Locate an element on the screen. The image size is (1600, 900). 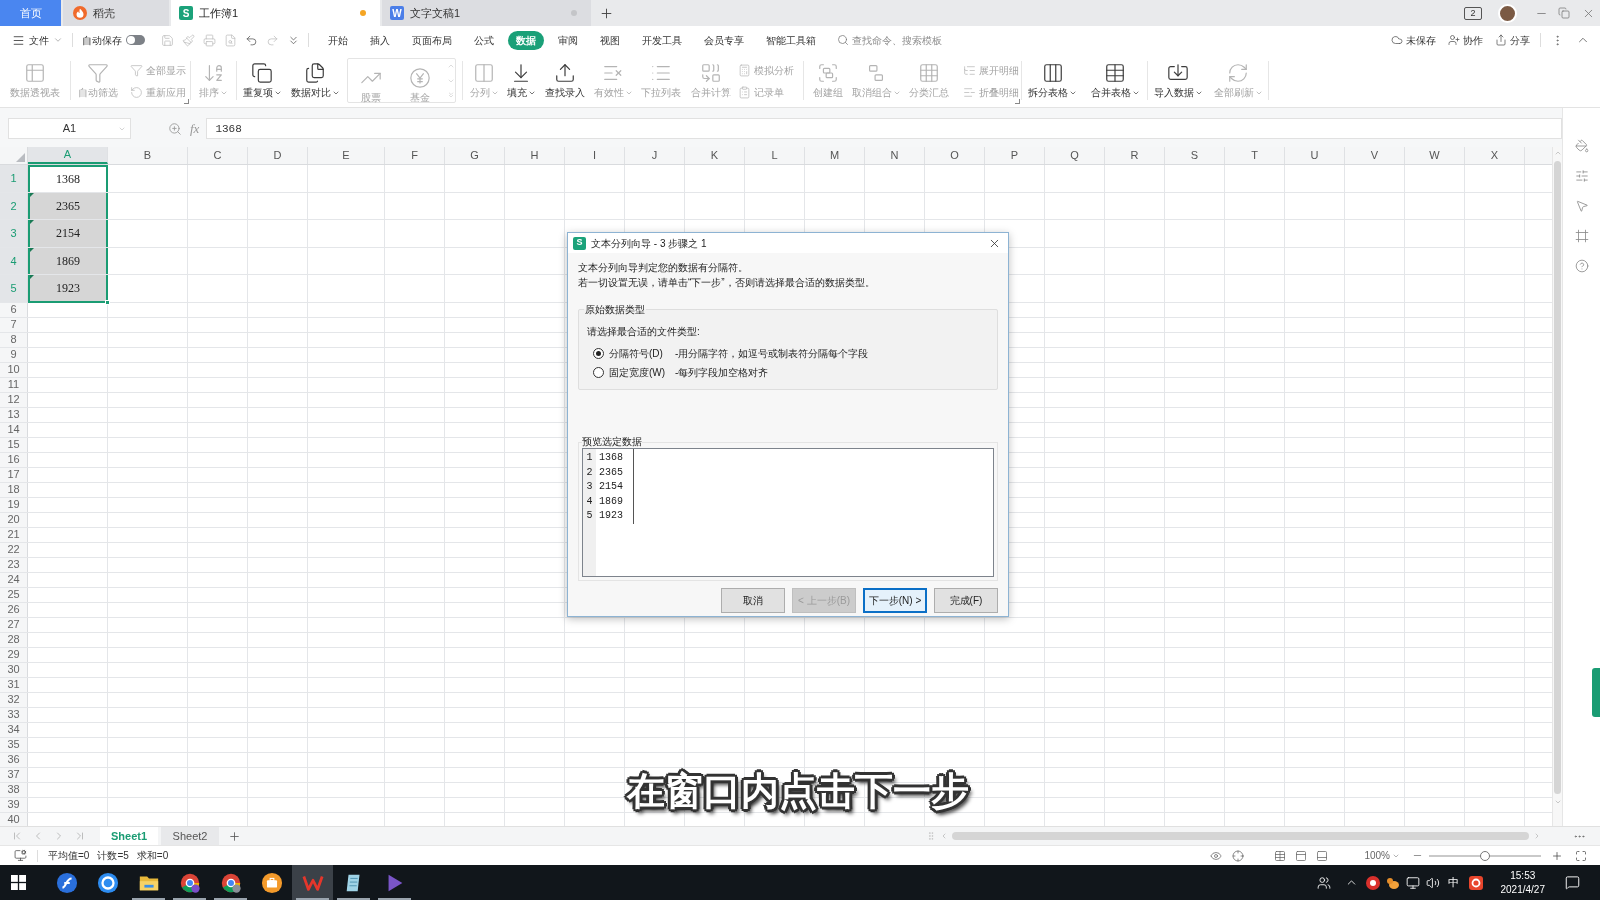
column-header: I is located at coordinates (595, 155).